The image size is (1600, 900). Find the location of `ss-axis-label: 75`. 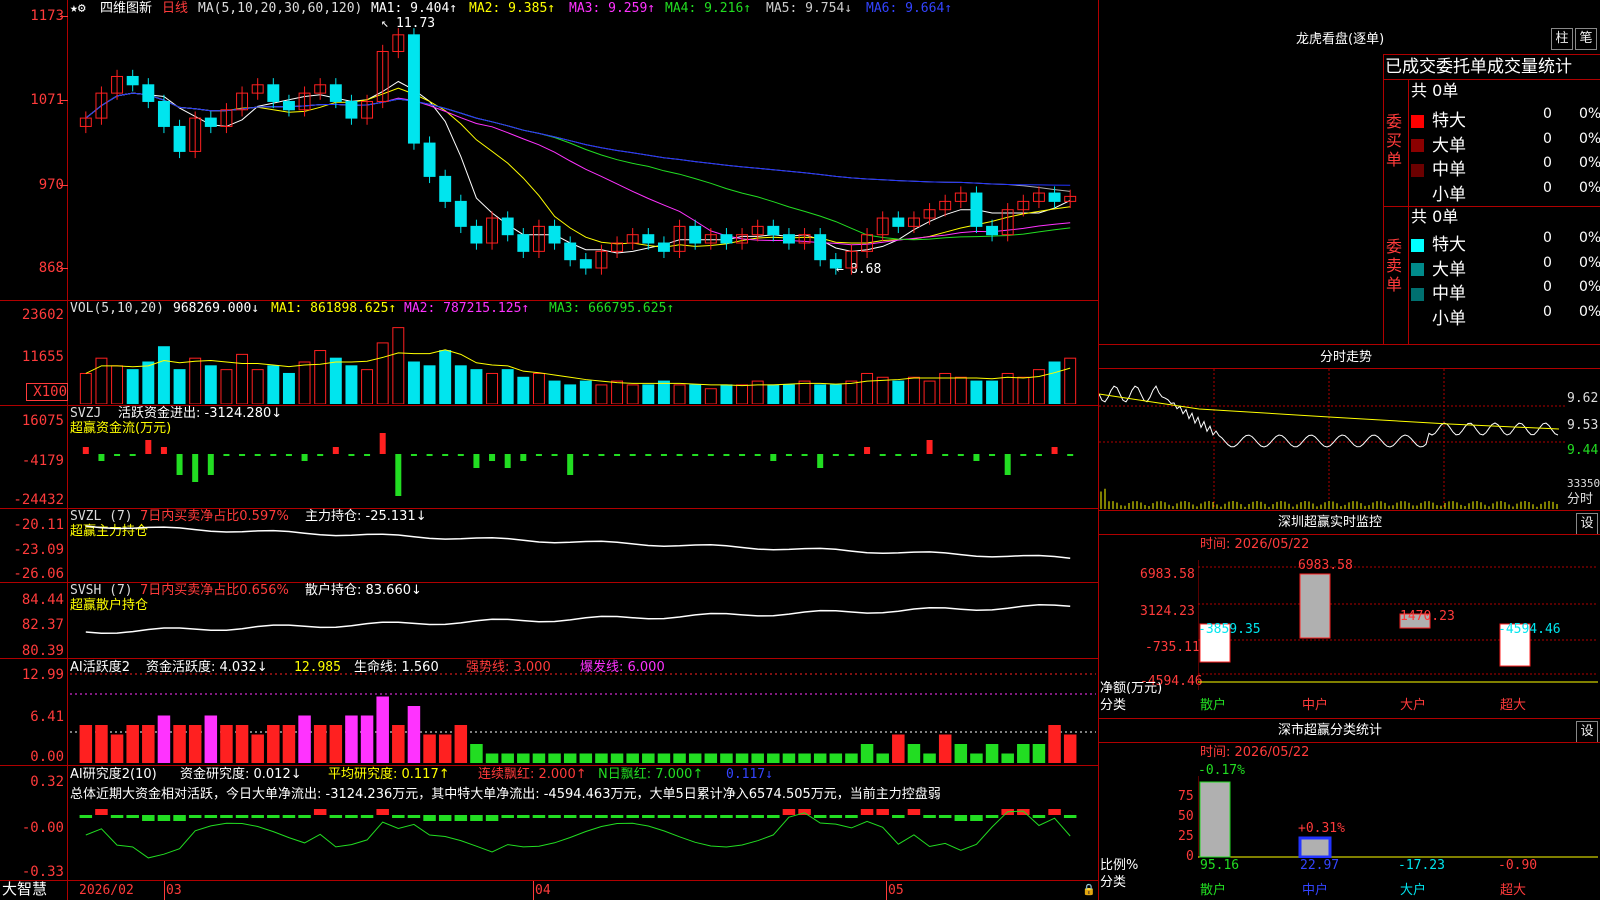

ss-axis-label: 75 is located at coordinates (1186, 796).